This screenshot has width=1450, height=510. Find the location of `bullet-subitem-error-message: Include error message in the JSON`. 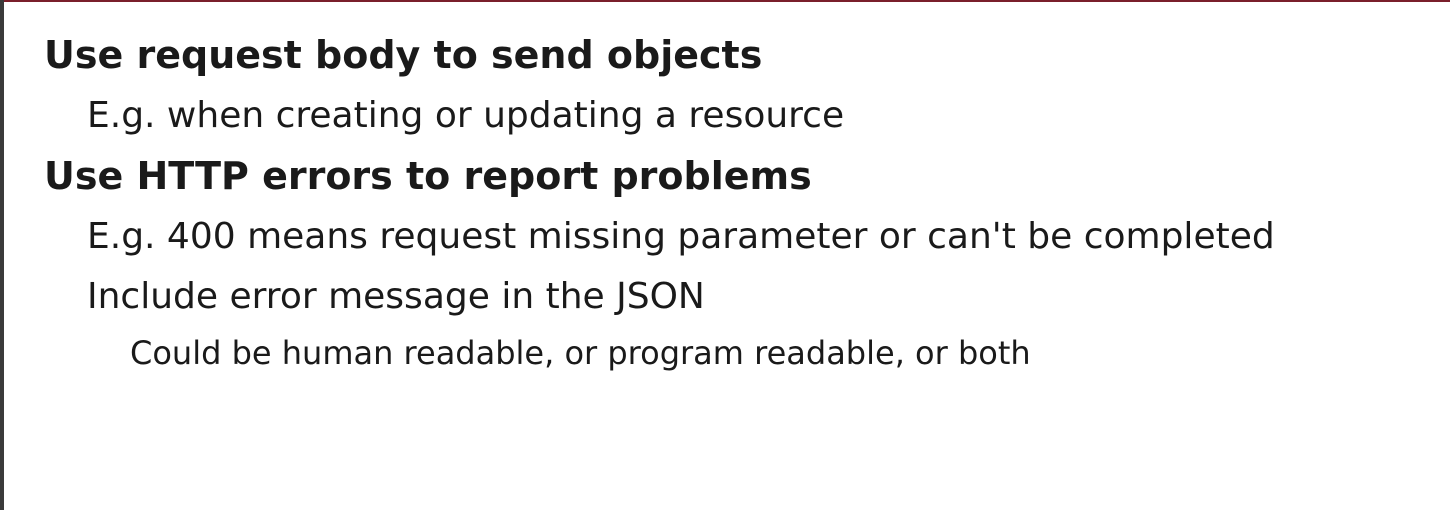

bullet-subitem-error-message: Include error message in the JSON is located at coordinates (396, 296).